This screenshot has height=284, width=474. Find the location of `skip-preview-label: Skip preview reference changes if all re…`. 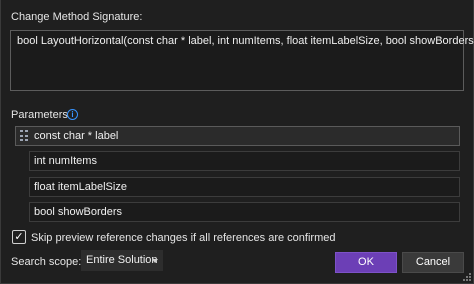

skip-preview-label: Skip preview reference changes if all re… is located at coordinates (183, 238).